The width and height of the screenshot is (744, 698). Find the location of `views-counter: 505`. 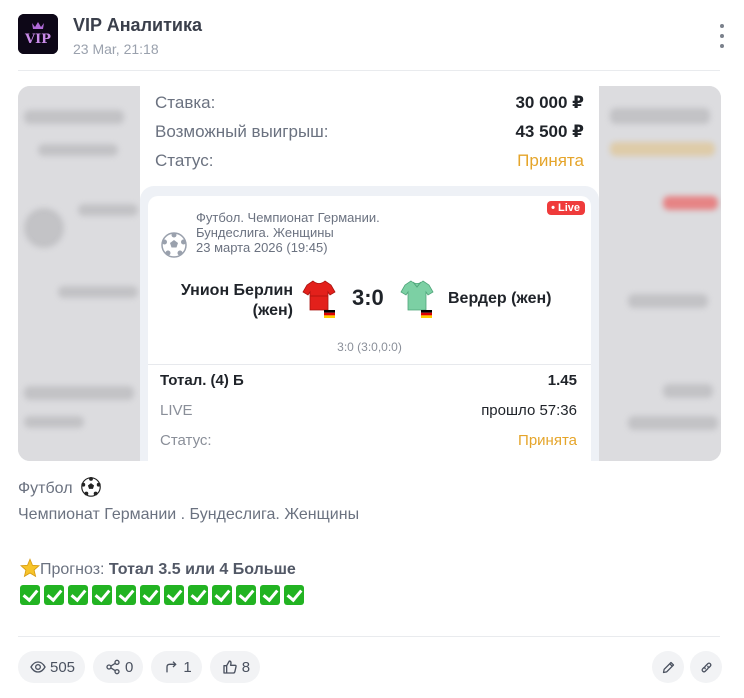

views-counter: 505 is located at coordinates (52, 667).